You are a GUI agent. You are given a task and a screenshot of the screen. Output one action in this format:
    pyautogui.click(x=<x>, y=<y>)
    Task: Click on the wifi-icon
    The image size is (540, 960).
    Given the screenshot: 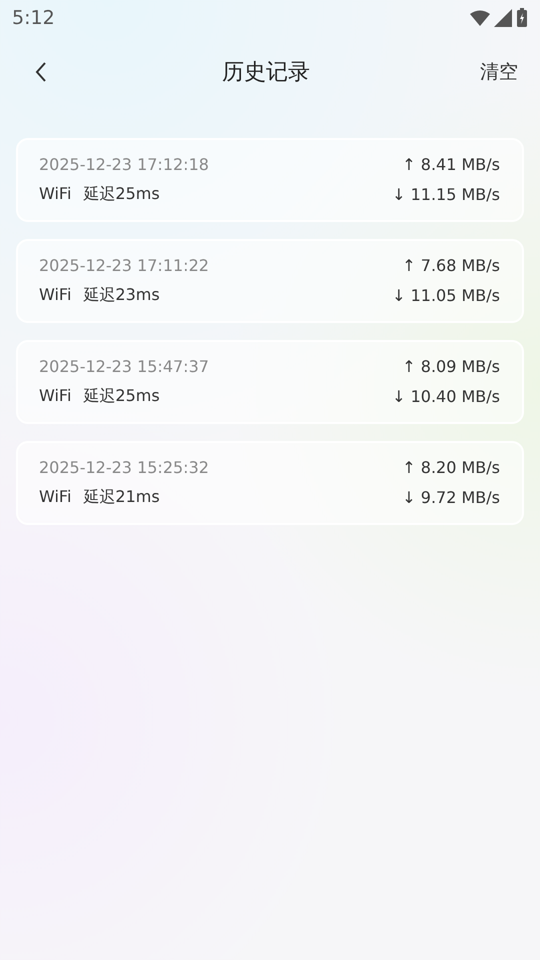 What is the action you would take?
    pyautogui.click(x=480, y=18)
    